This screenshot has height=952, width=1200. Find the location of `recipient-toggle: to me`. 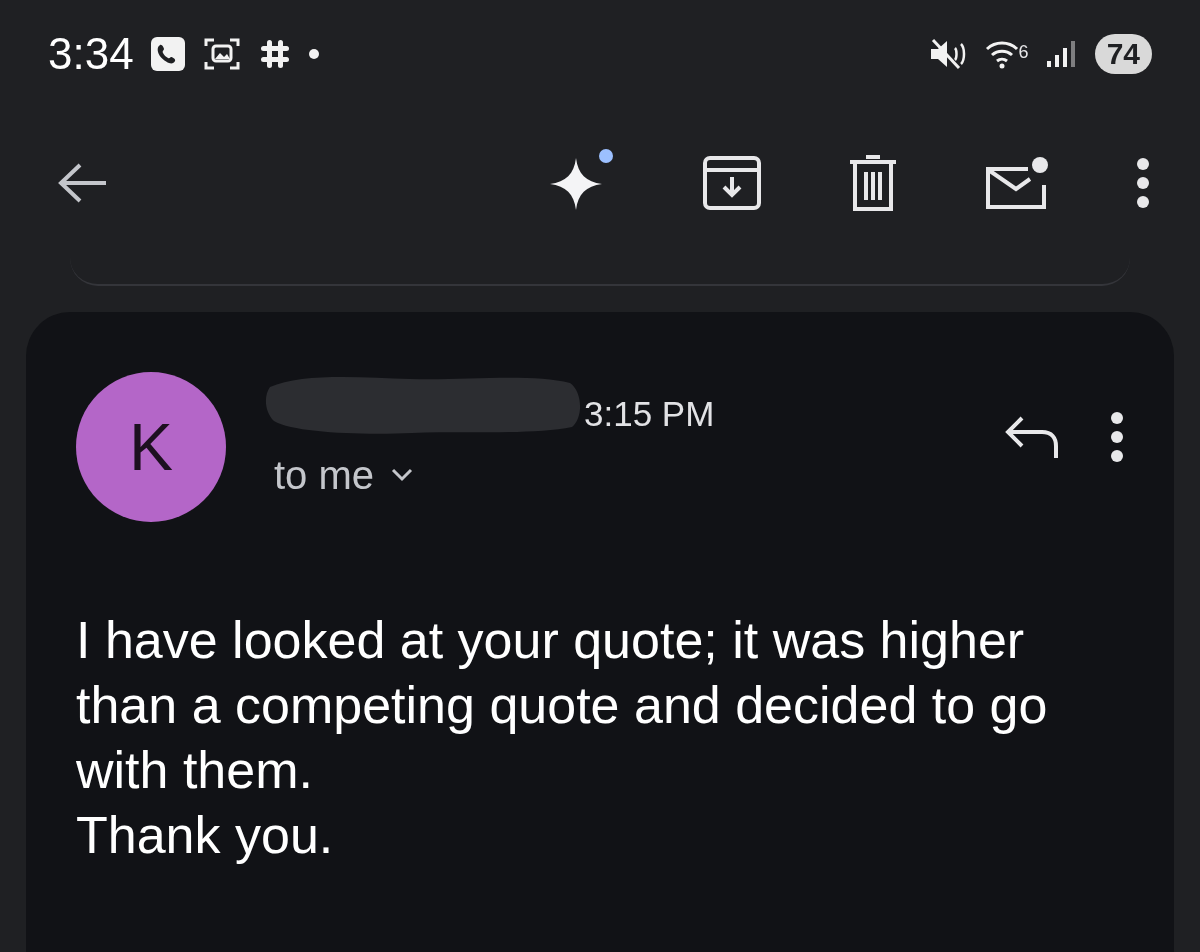

recipient-toggle: to me is located at coordinates (324, 475).